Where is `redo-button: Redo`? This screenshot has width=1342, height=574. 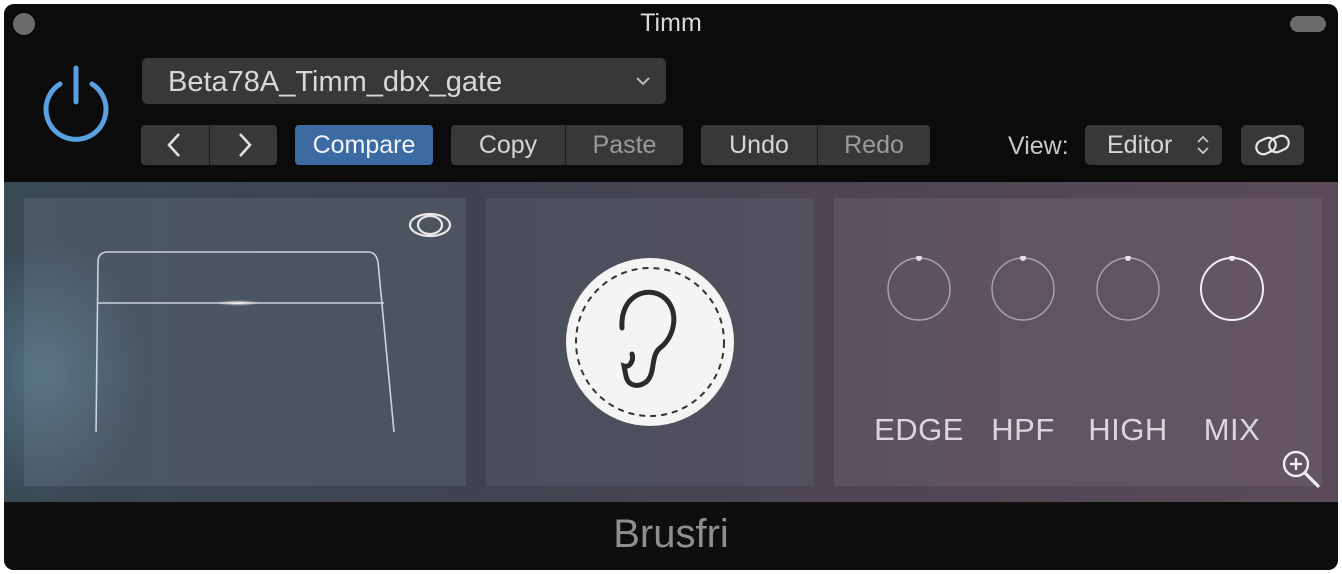
redo-button: Redo is located at coordinates (873, 145).